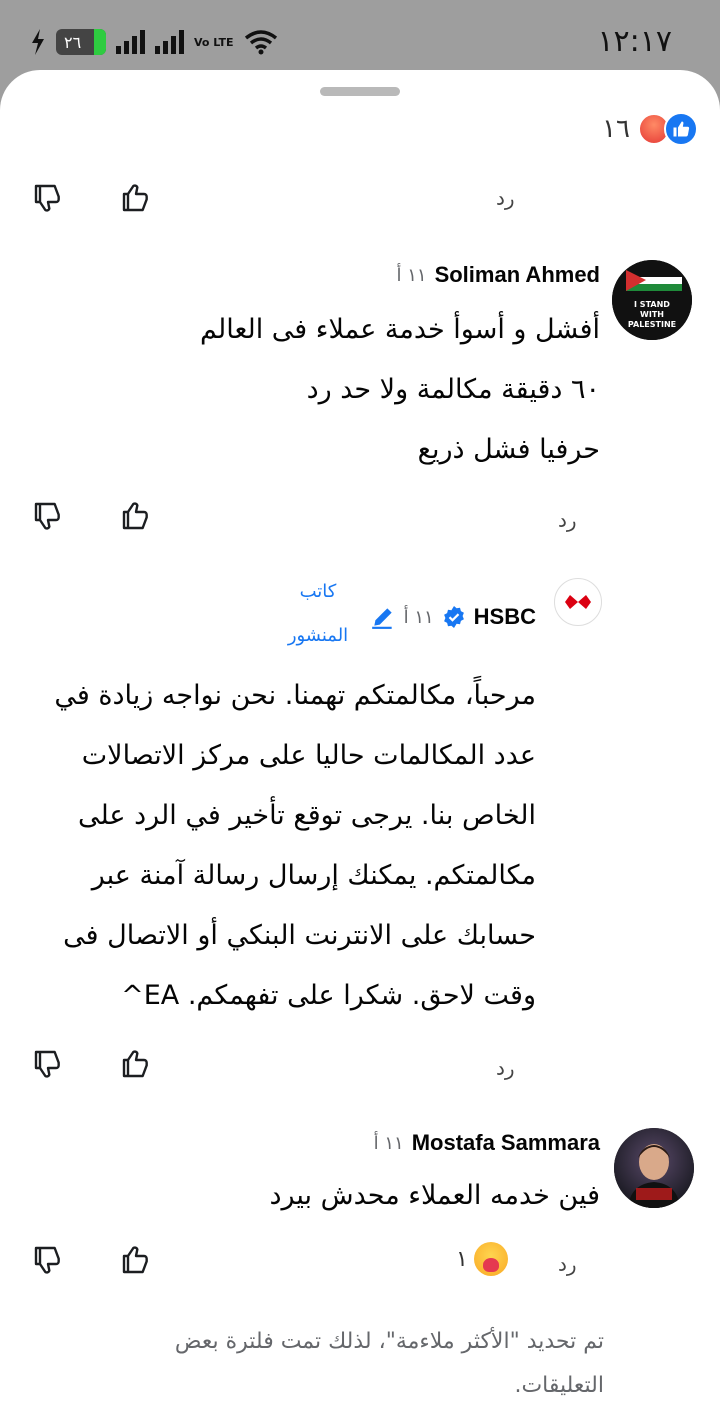  Describe the element at coordinates (634, 41) in the screenshot. I see `status-time: ١٢:١٧` at that location.